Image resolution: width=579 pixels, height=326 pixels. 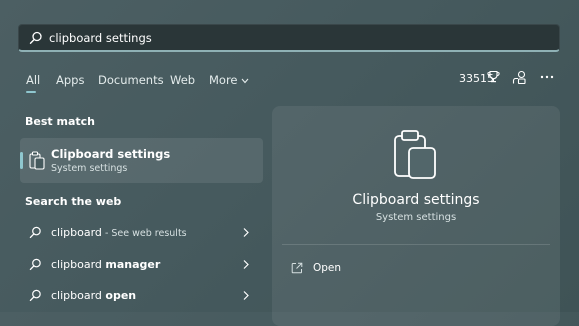 I want to click on tab-active-indicator, so click(x=31, y=92).